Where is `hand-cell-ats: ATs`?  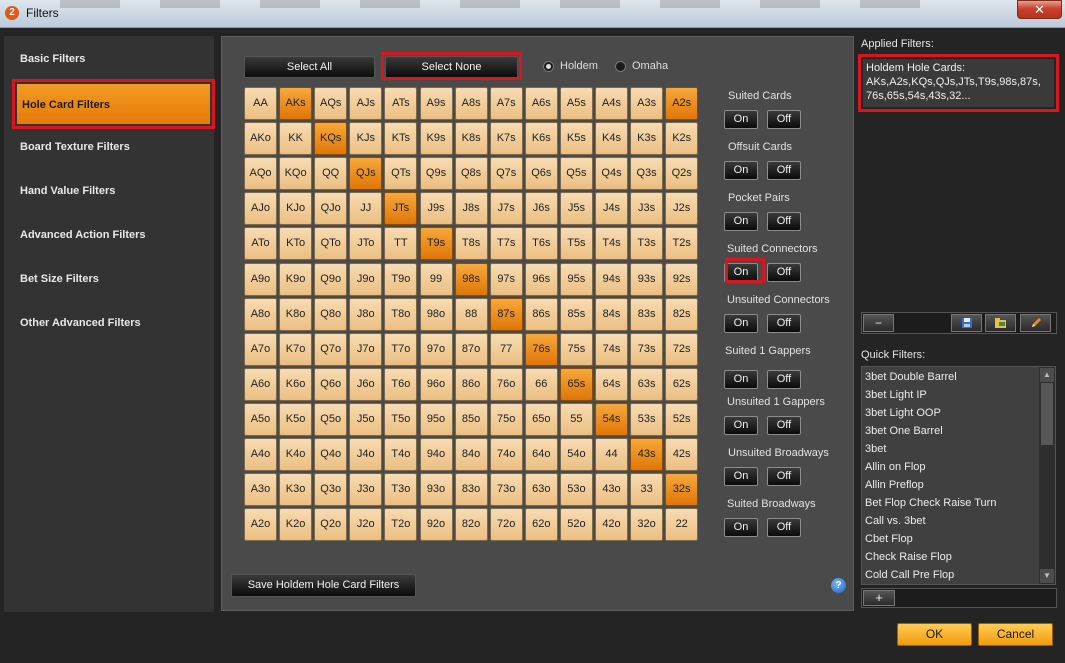
hand-cell-ats: ATs is located at coordinates (401, 103).